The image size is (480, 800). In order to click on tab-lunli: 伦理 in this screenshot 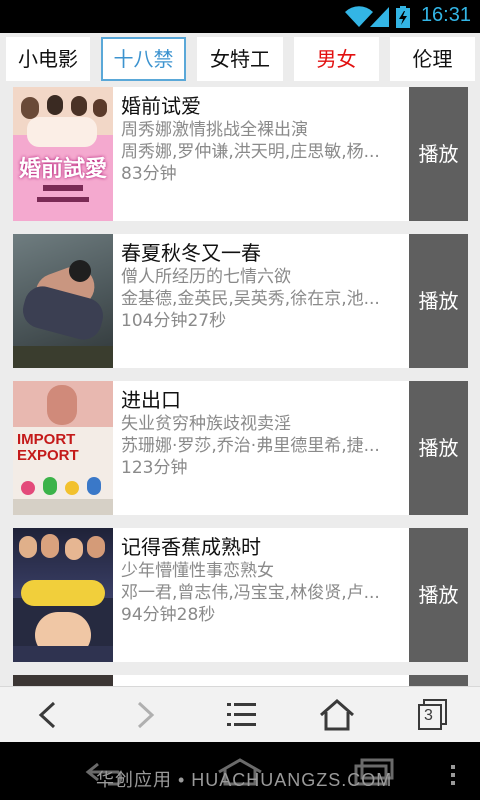, I will do `click(432, 59)`.